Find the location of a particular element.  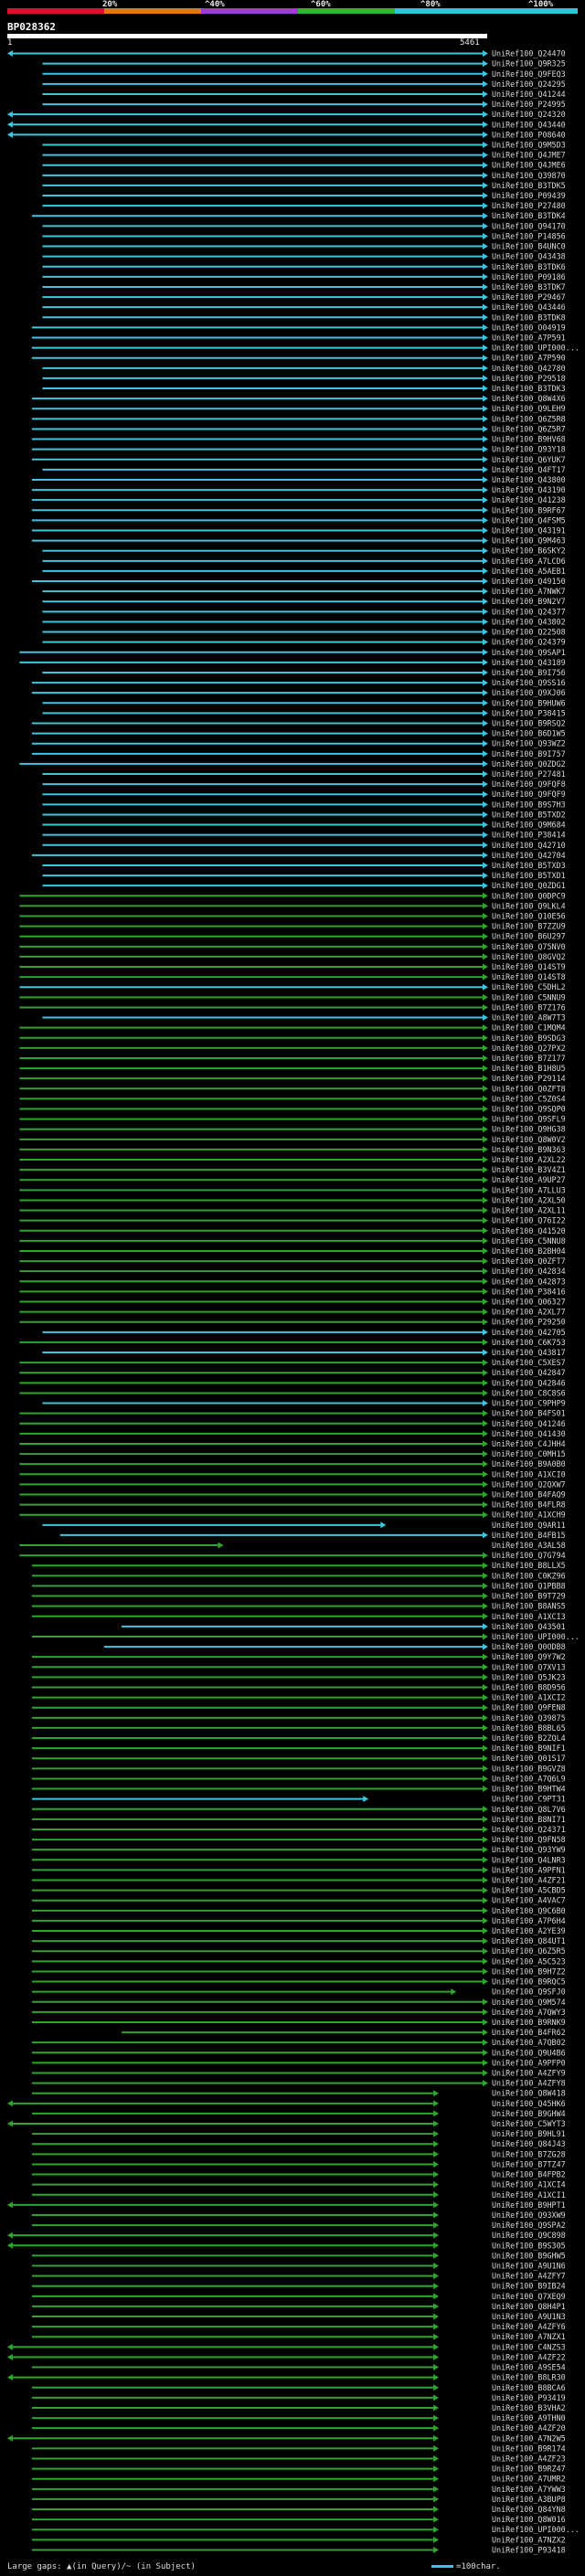

hit-row: UniRef100_Q9M5D3 is located at coordinates (304, 145).